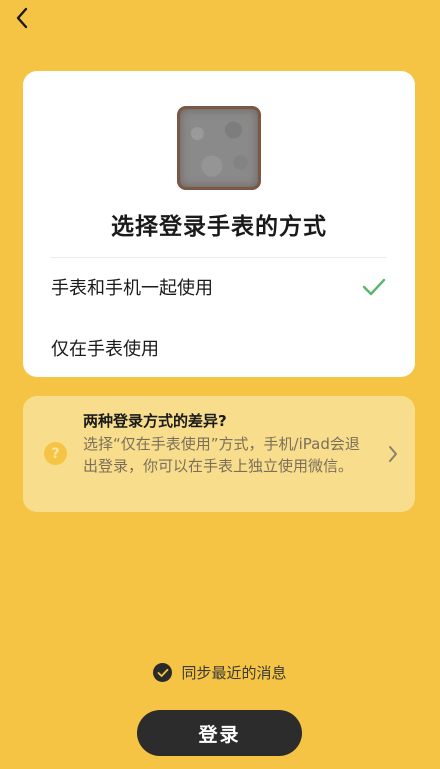  What do you see at coordinates (163, 672) in the screenshot?
I see `check-circle-icon` at bounding box center [163, 672].